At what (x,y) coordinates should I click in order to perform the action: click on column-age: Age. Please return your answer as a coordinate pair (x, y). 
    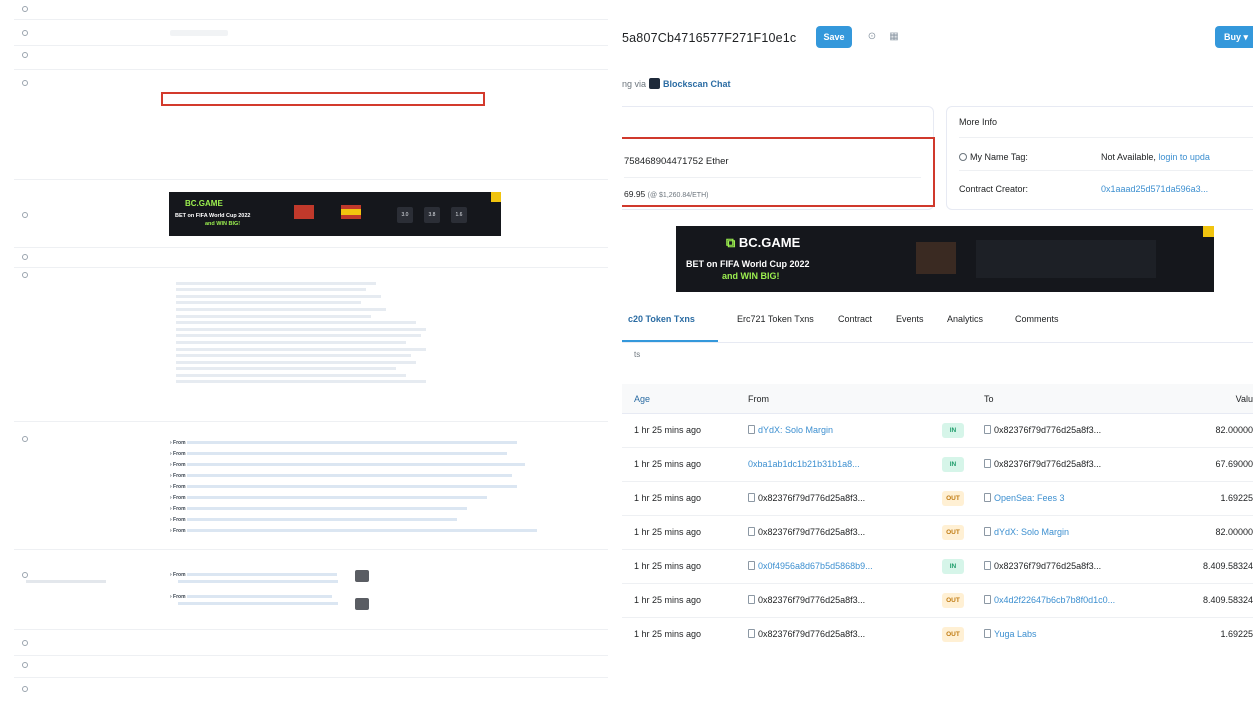
    Looking at the image, I should click on (642, 399).